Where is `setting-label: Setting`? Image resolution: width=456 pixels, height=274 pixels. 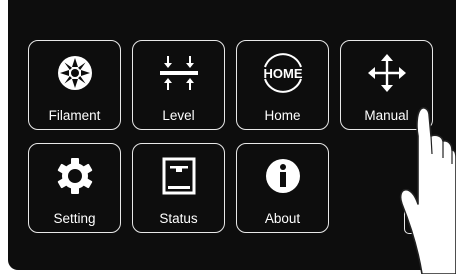 setting-label: Setting is located at coordinates (74, 218).